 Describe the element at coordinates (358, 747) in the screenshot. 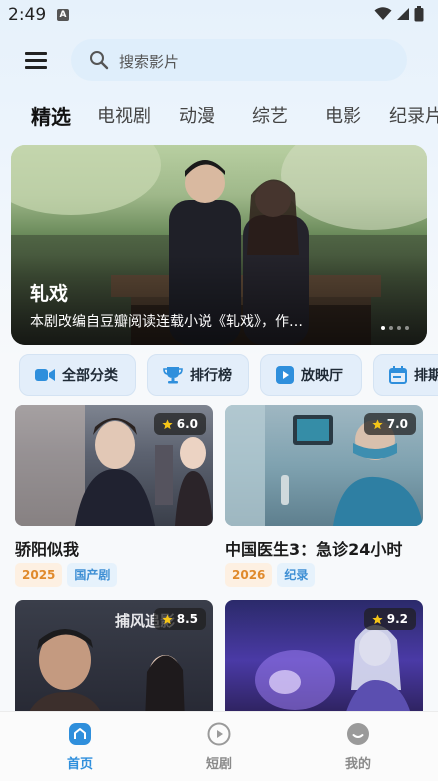

I see `nav-profile: 我的` at that location.